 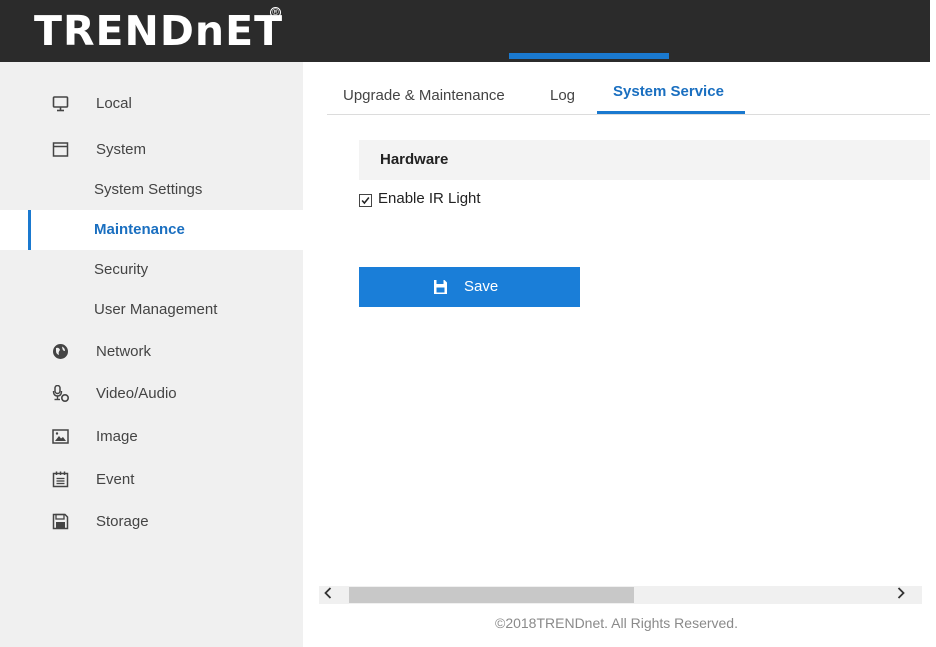 I want to click on sidebar-item-security: Security, so click(x=151, y=270).